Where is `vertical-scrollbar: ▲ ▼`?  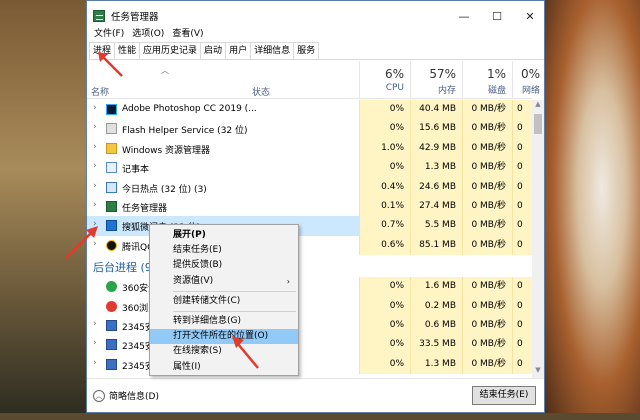 vertical-scrollbar: ▲ ▼ is located at coordinates (538, 239).